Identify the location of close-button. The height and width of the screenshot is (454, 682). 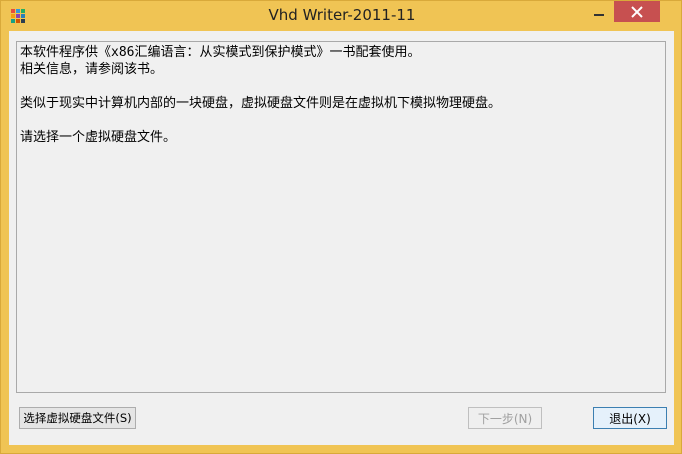
(637, 11).